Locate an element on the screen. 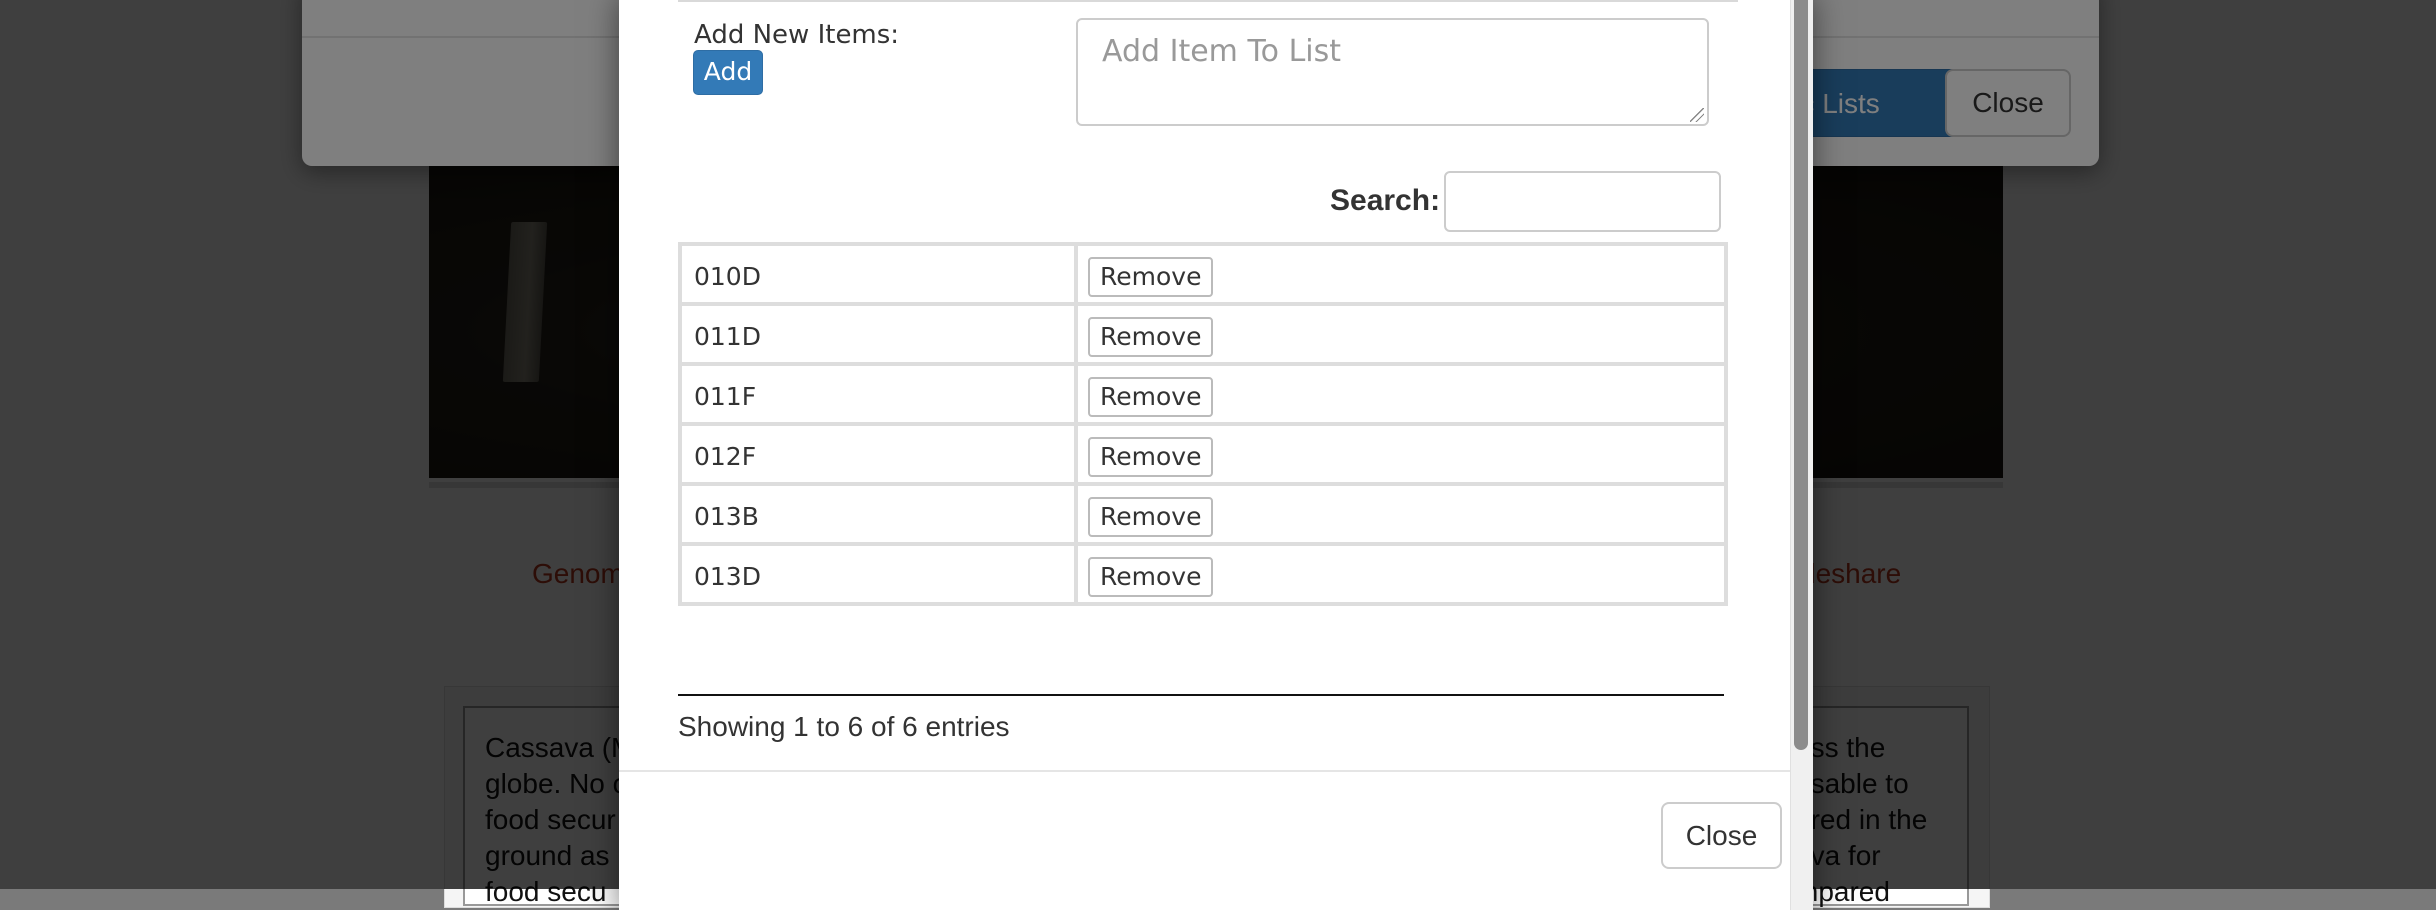 This screenshot has width=2436, height=910. item-name: 013D is located at coordinates (727, 576).